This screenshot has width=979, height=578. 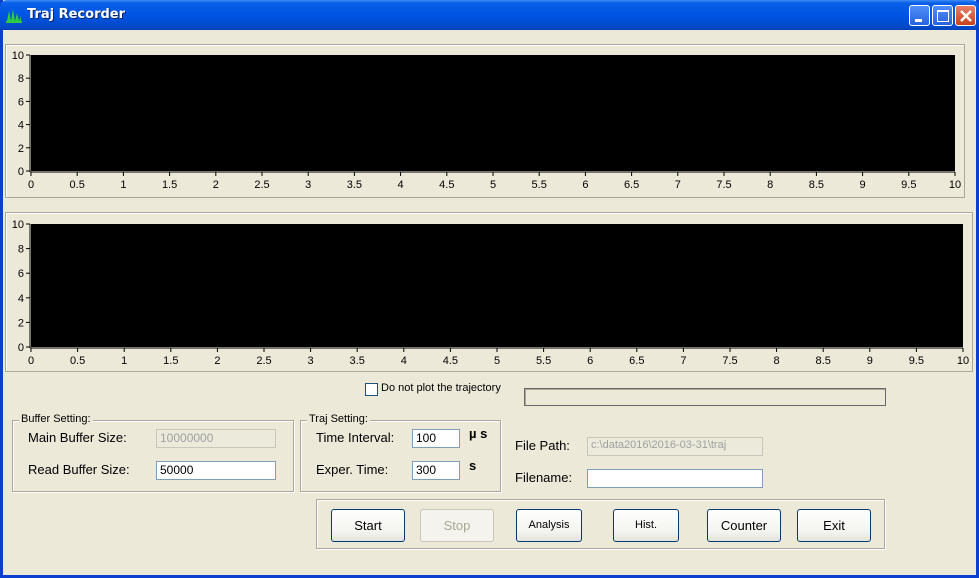 I want to click on exper-time-unit: s, so click(x=473, y=465).